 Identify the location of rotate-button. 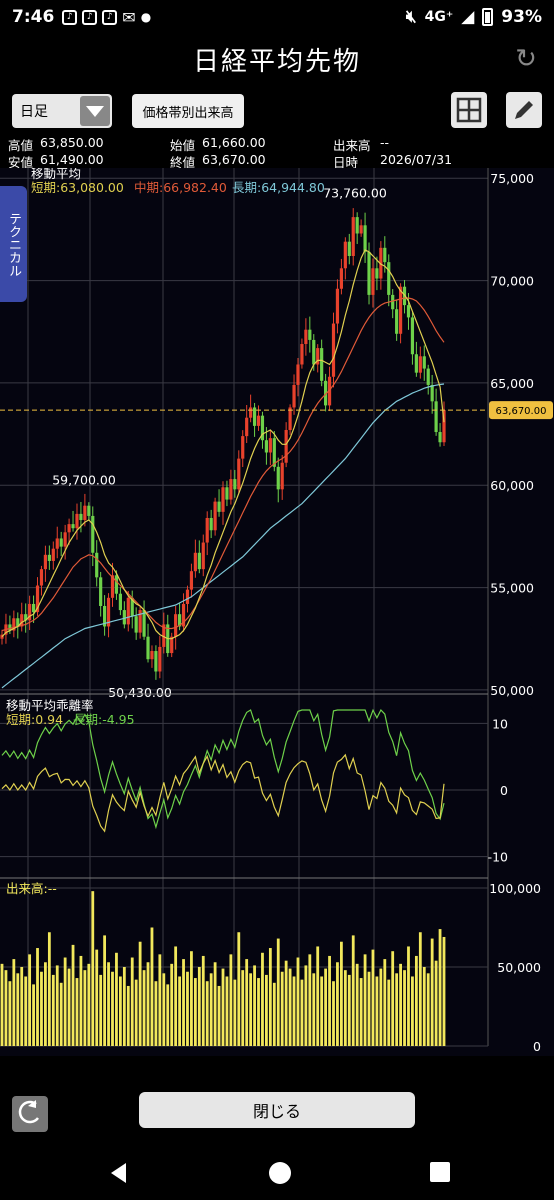
(30, 1114).